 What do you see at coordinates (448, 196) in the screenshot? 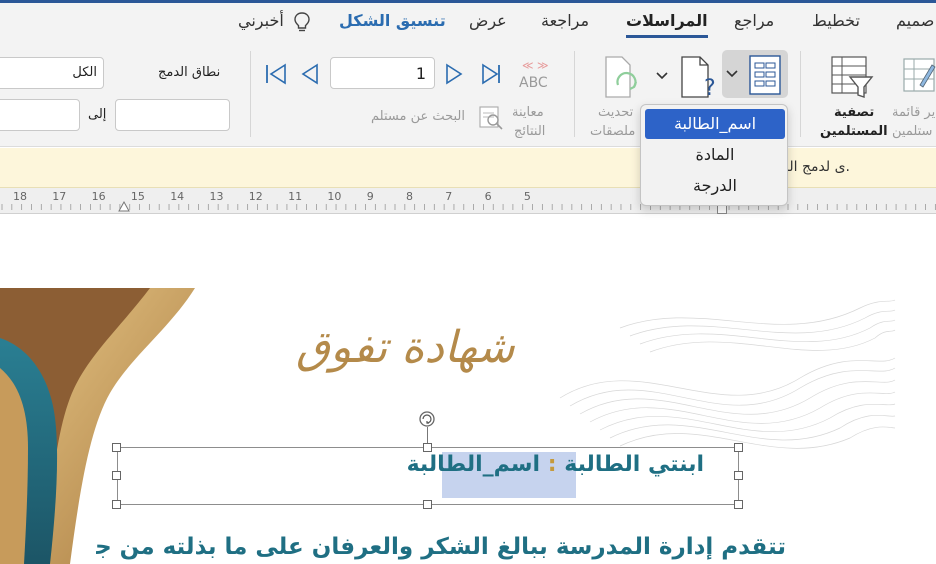
I see `ruler-number: 7` at bounding box center [448, 196].